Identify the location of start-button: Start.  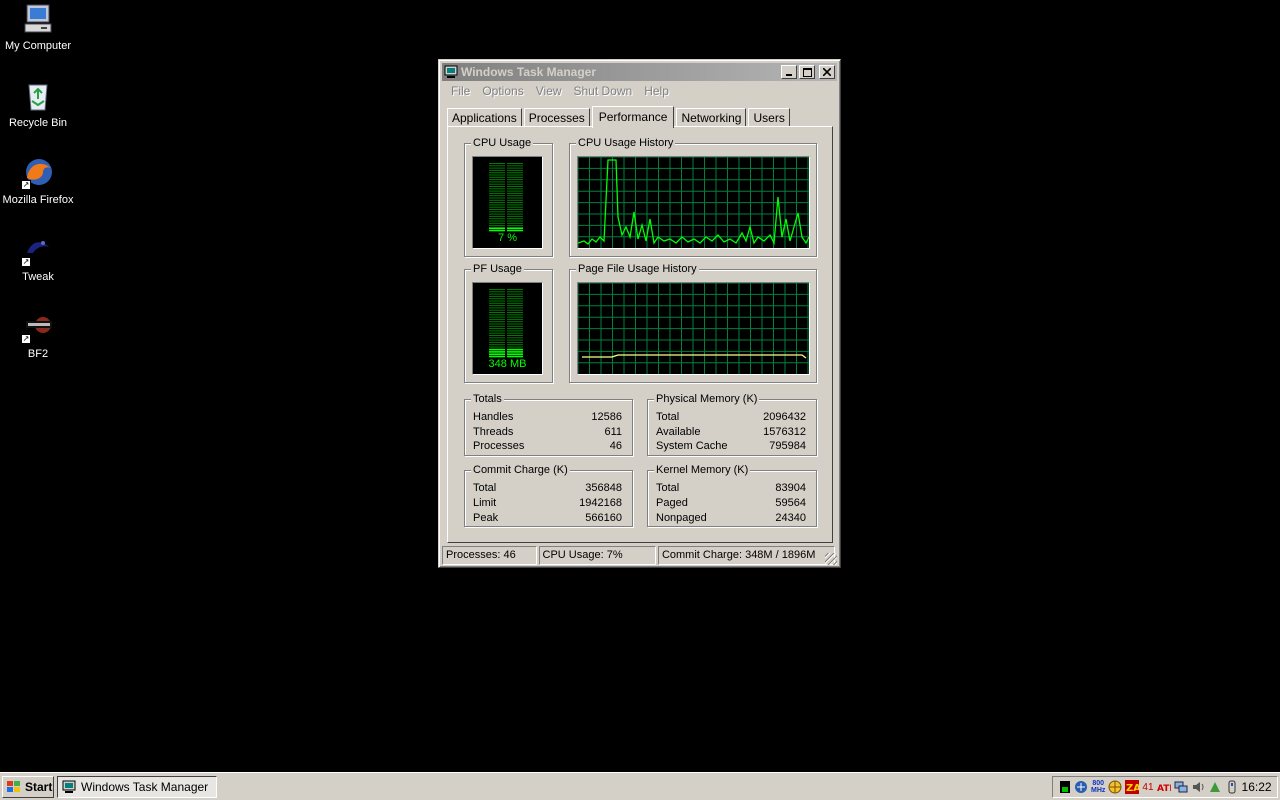
(28, 787).